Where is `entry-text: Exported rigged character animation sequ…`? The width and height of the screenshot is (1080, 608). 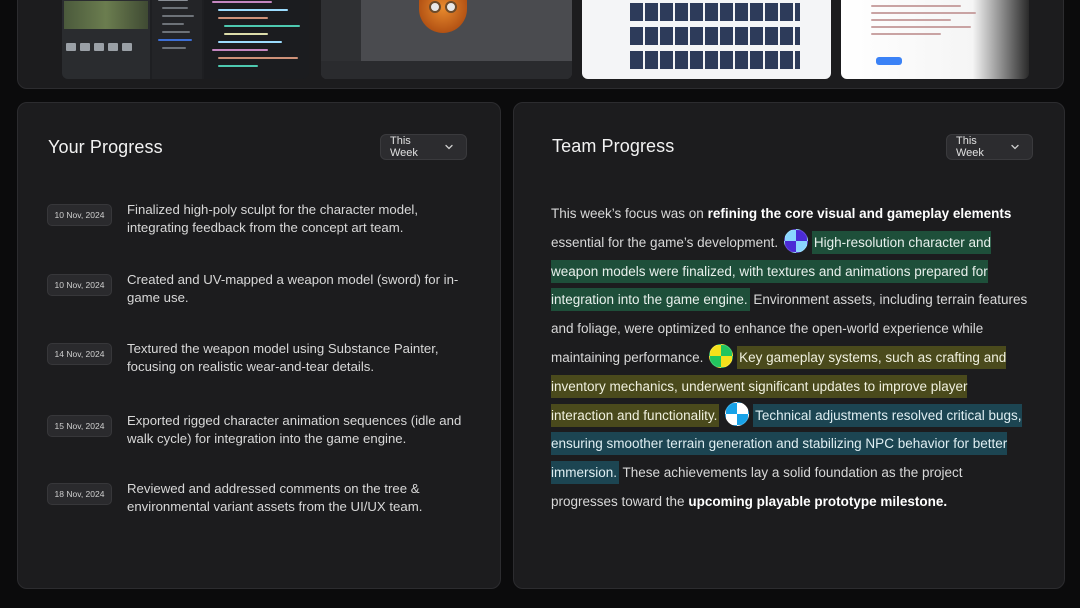
entry-text: Exported rigged character animation sequ… is located at coordinates (294, 429).